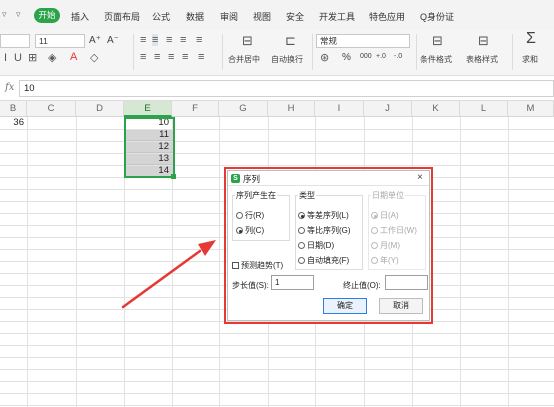 Image resolution: width=554 pixels, height=407 pixels. What do you see at coordinates (346, 57) in the screenshot?
I see `percent-button: %` at bounding box center [346, 57].